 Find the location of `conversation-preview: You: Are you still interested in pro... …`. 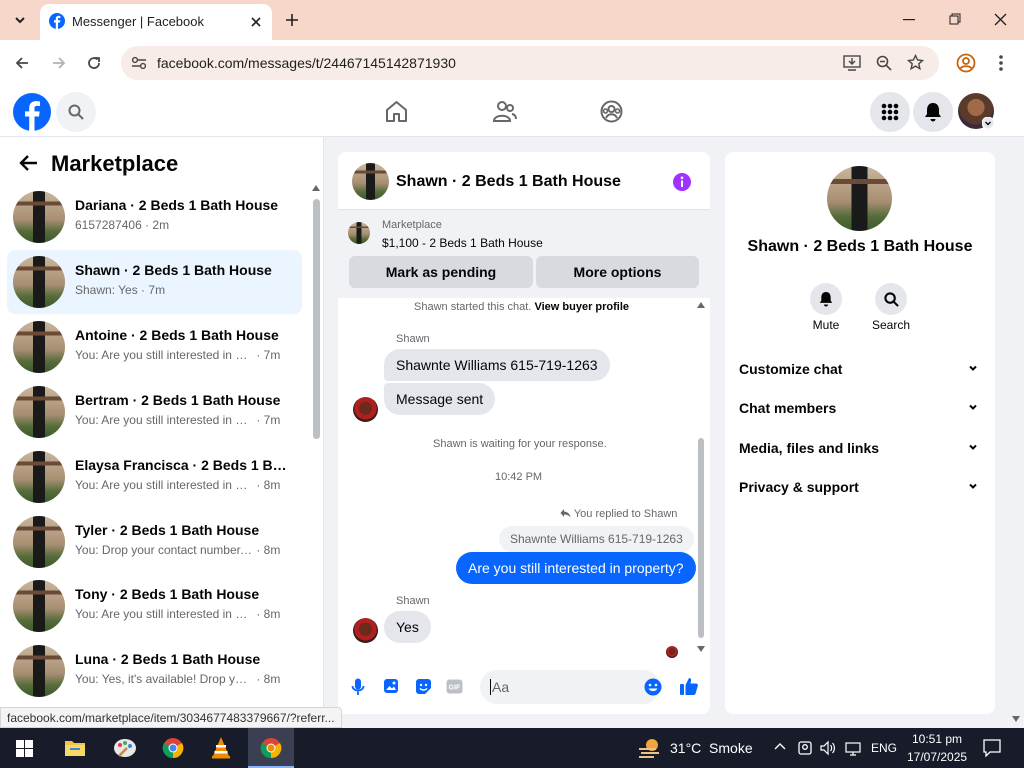

conversation-preview: You: Are you still interested in pro... … is located at coordinates (177, 355).